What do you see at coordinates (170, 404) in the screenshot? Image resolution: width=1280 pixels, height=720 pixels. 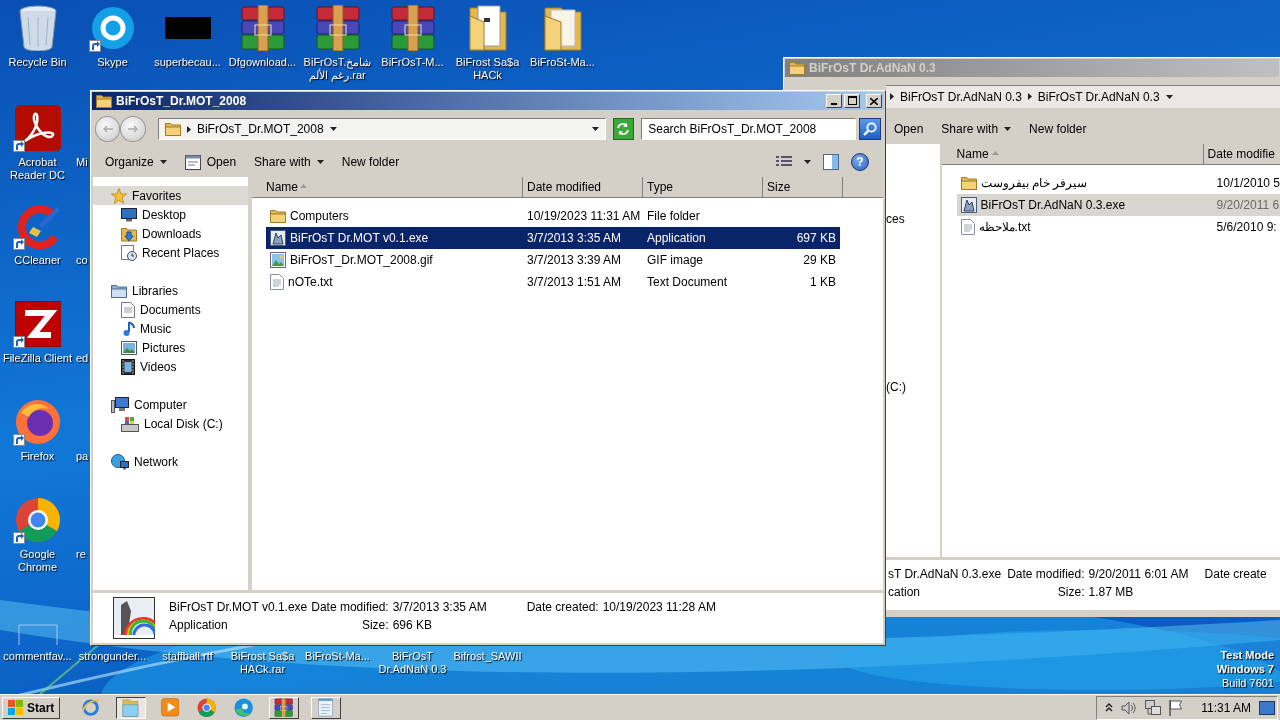 I see `nav-item: Computer` at bounding box center [170, 404].